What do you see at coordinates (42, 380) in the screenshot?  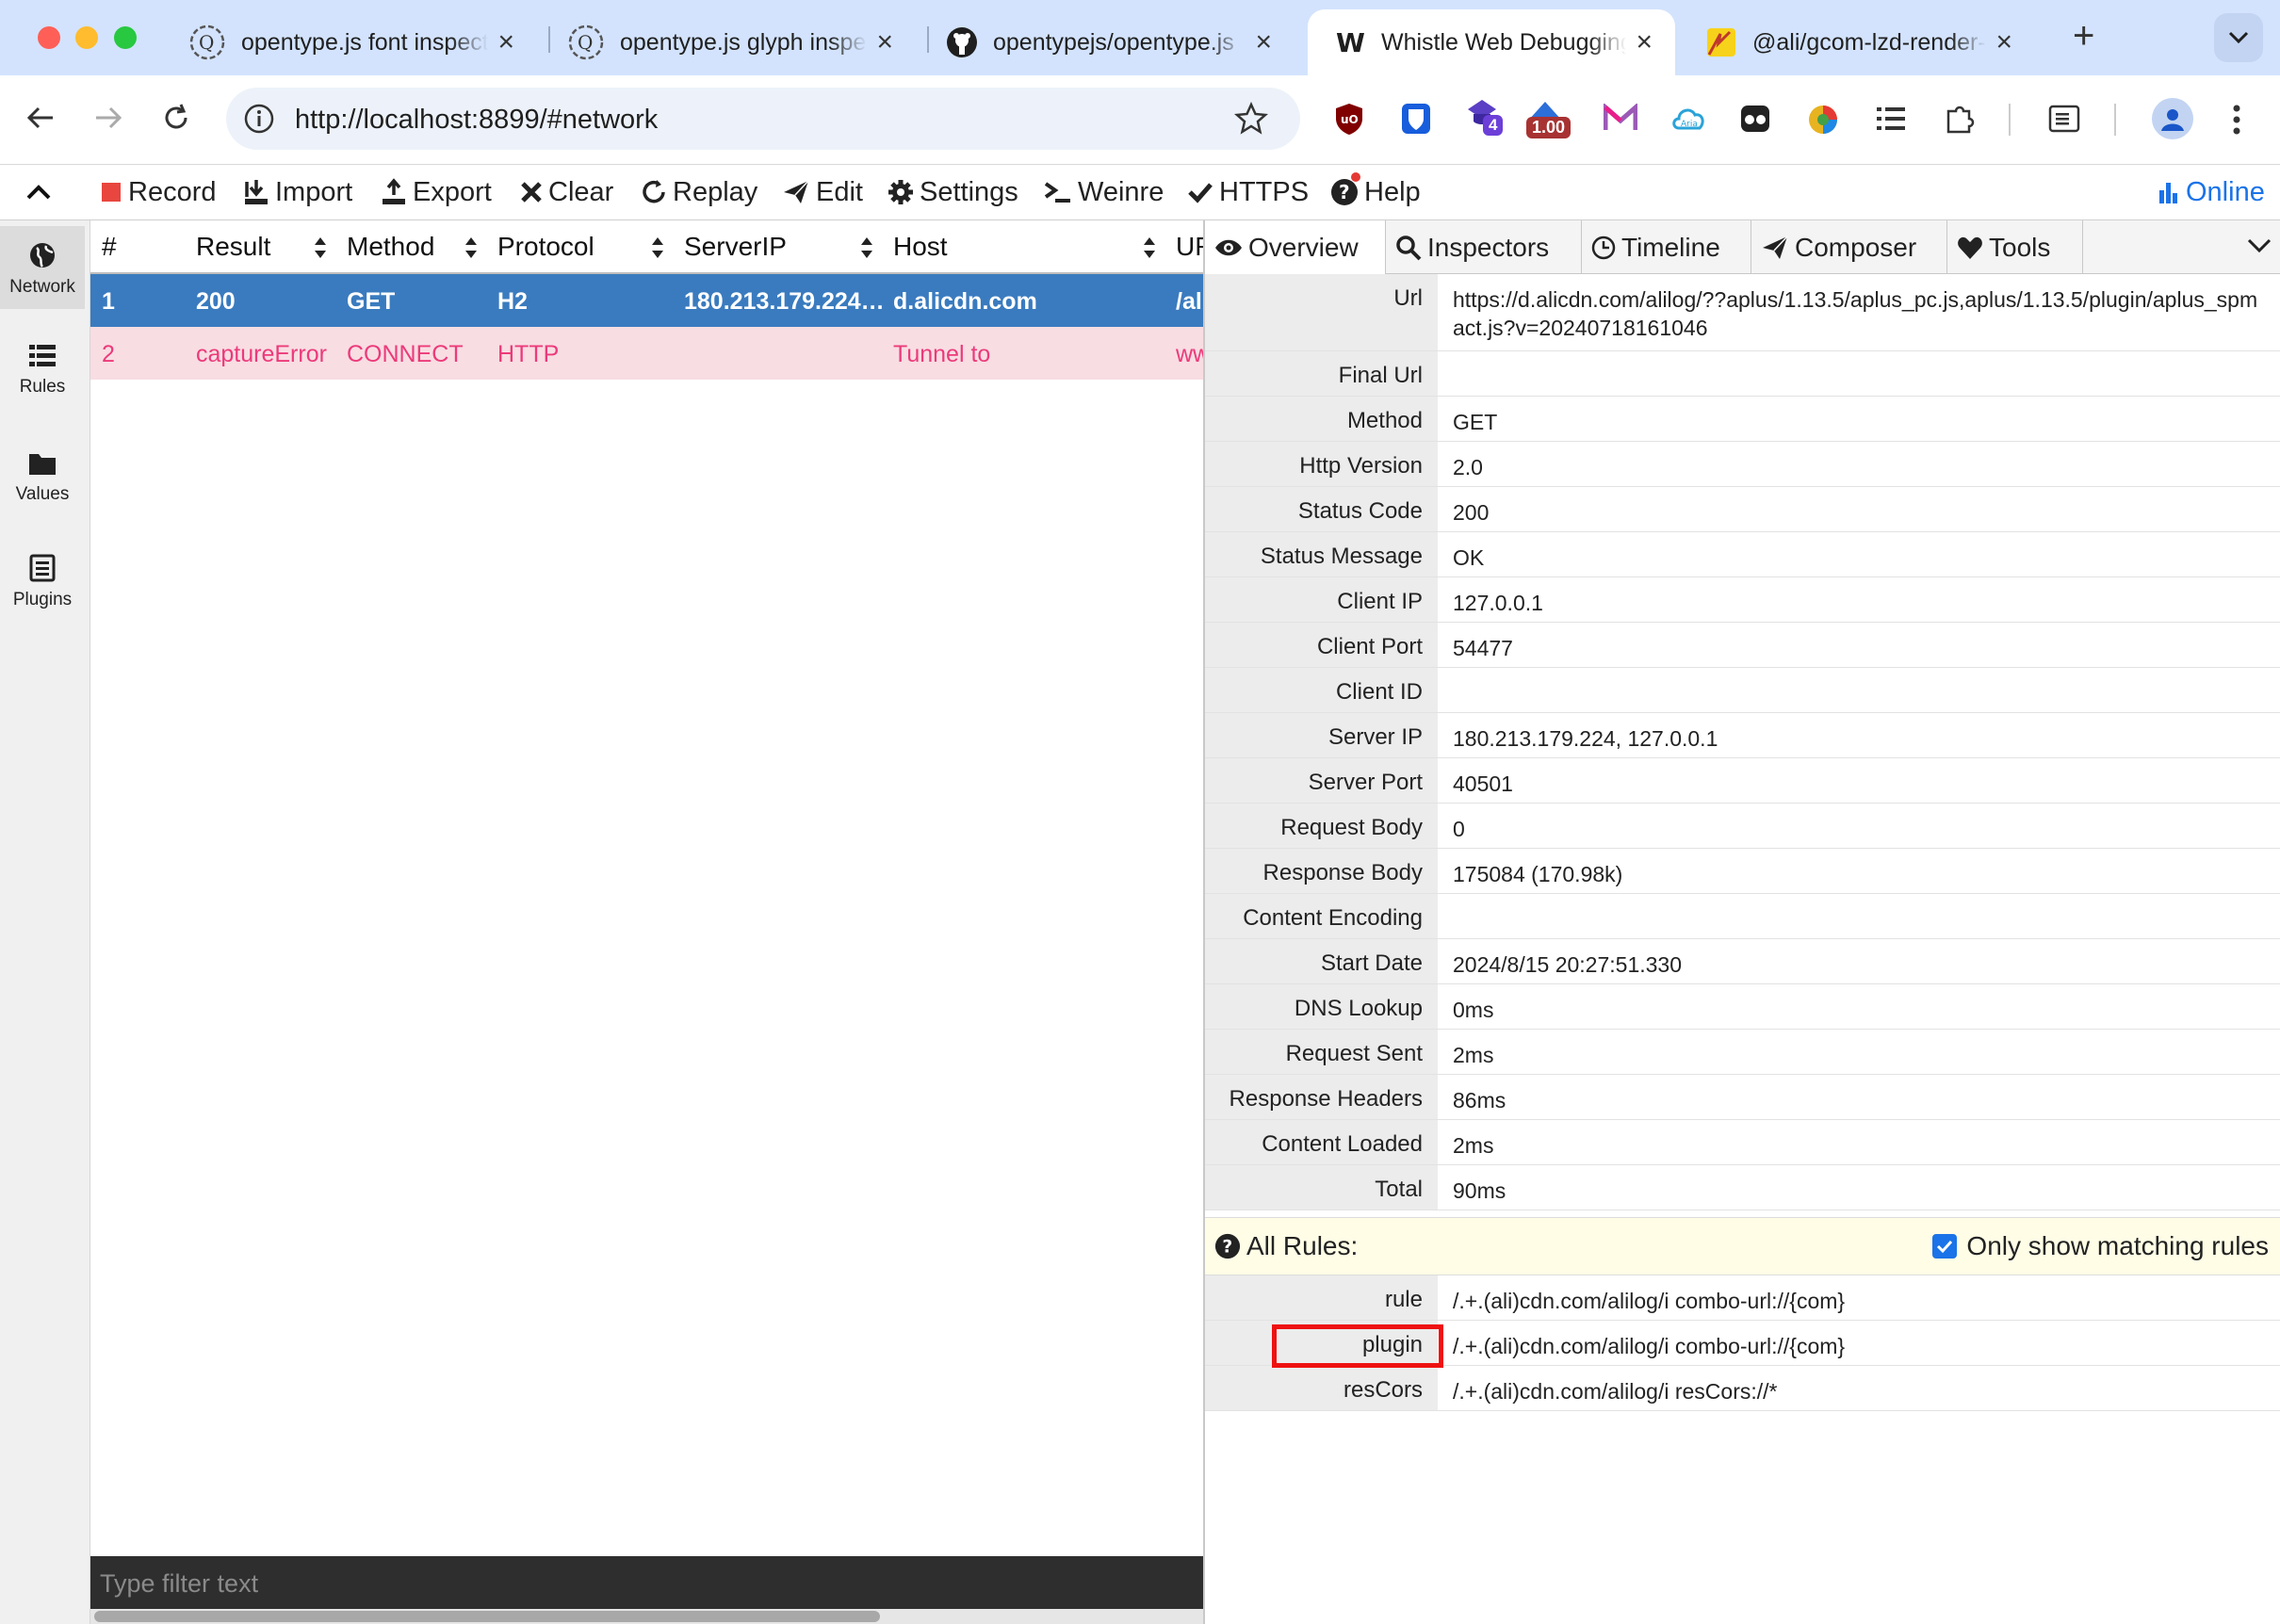 I see `sidebar-item-rules: Rules` at bounding box center [42, 380].